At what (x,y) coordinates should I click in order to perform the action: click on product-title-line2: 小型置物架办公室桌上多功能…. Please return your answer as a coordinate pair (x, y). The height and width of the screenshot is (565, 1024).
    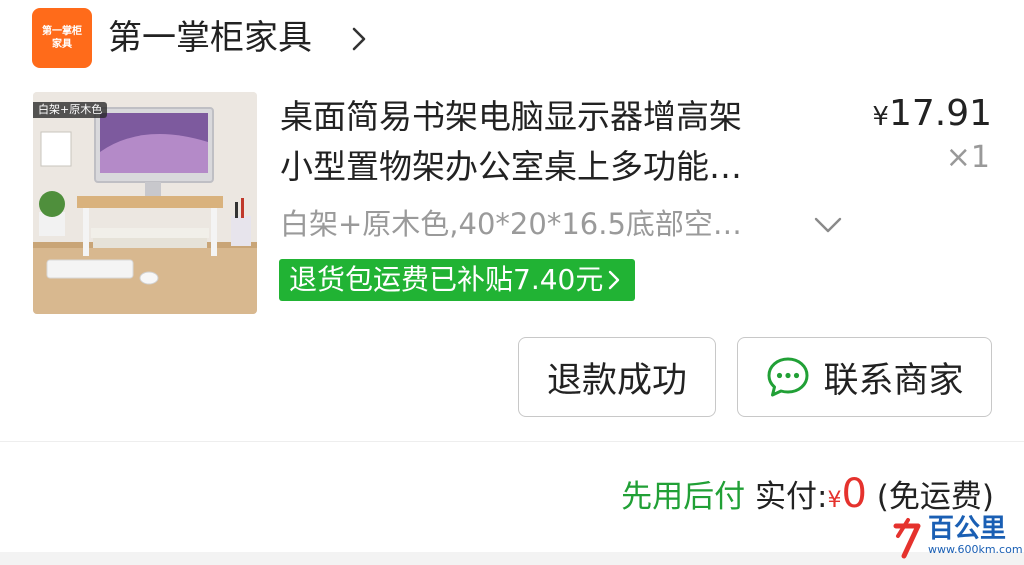
    Looking at the image, I should click on (511, 166).